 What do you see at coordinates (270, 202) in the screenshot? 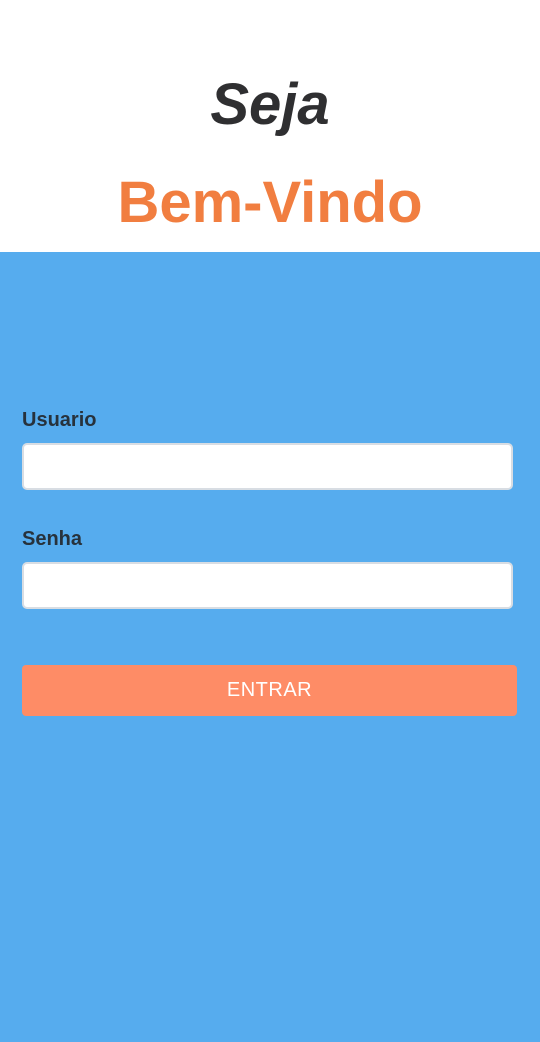
I see `welcome-title: Bem-Vindo` at bounding box center [270, 202].